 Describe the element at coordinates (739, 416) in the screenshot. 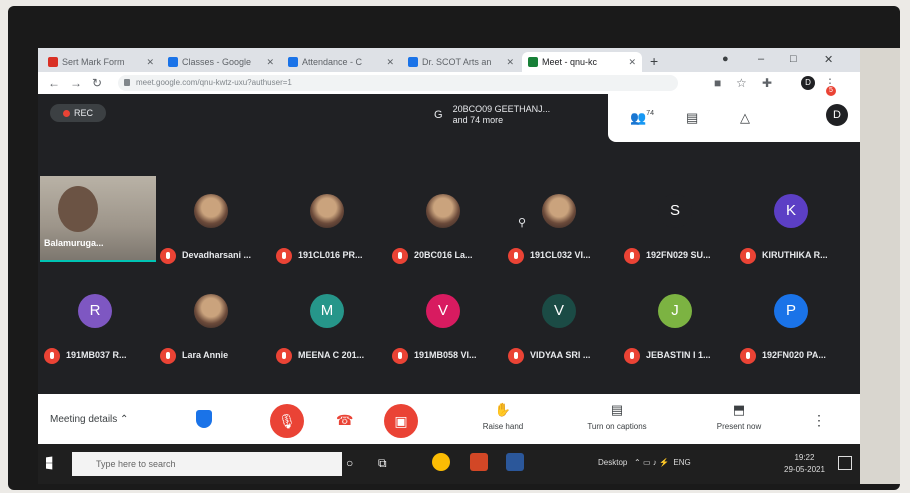

I see `present-button: ⬒ Present now` at that location.